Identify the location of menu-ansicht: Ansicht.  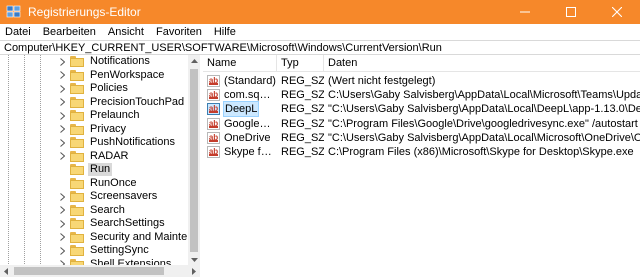
(126, 32).